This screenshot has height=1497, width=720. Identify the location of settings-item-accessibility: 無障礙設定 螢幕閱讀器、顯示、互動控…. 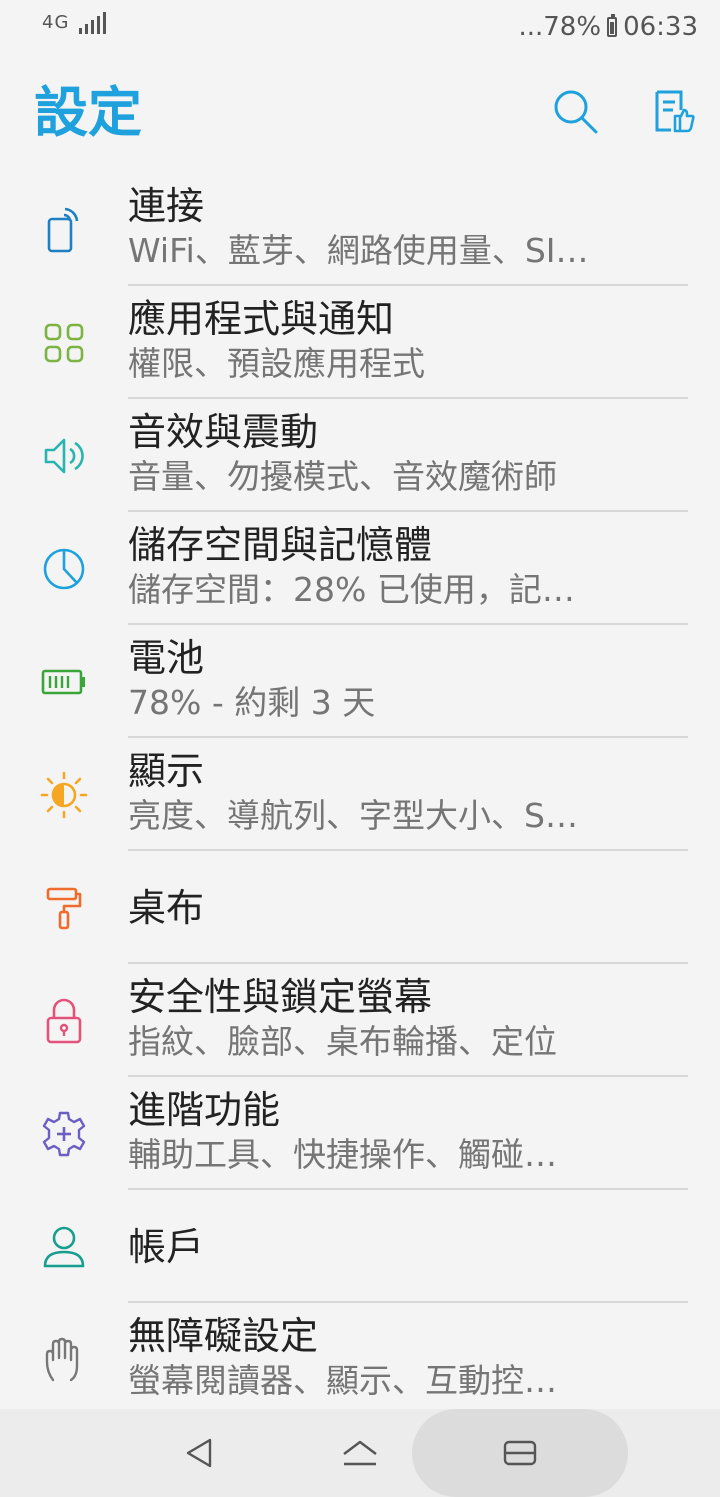
(360, 1359).